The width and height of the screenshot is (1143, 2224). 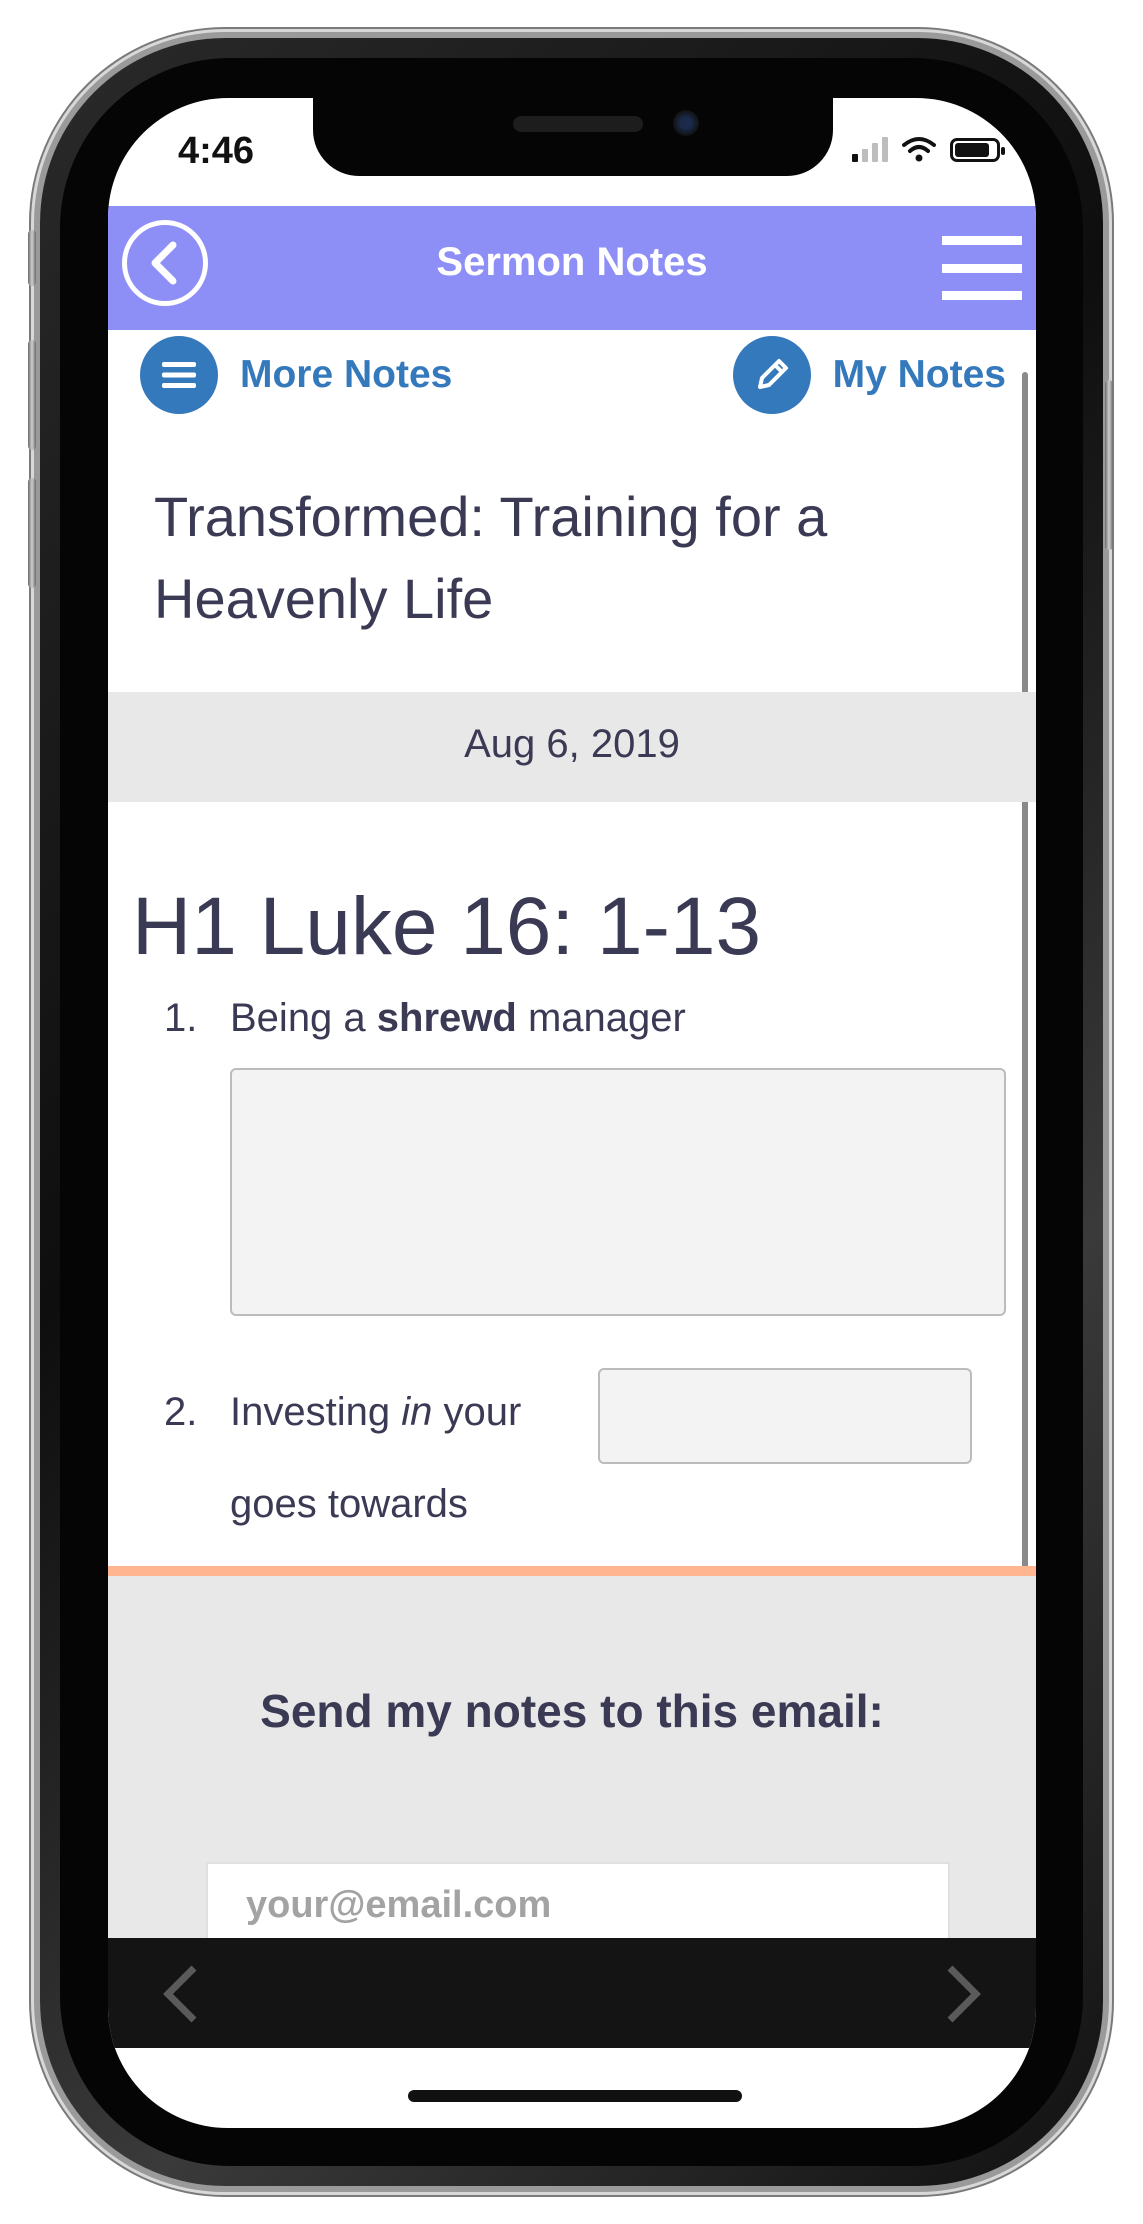 What do you see at coordinates (181, 1018) in the screenshot?
I see `item-1-number: 1.` at bounding box center [181, 1018].